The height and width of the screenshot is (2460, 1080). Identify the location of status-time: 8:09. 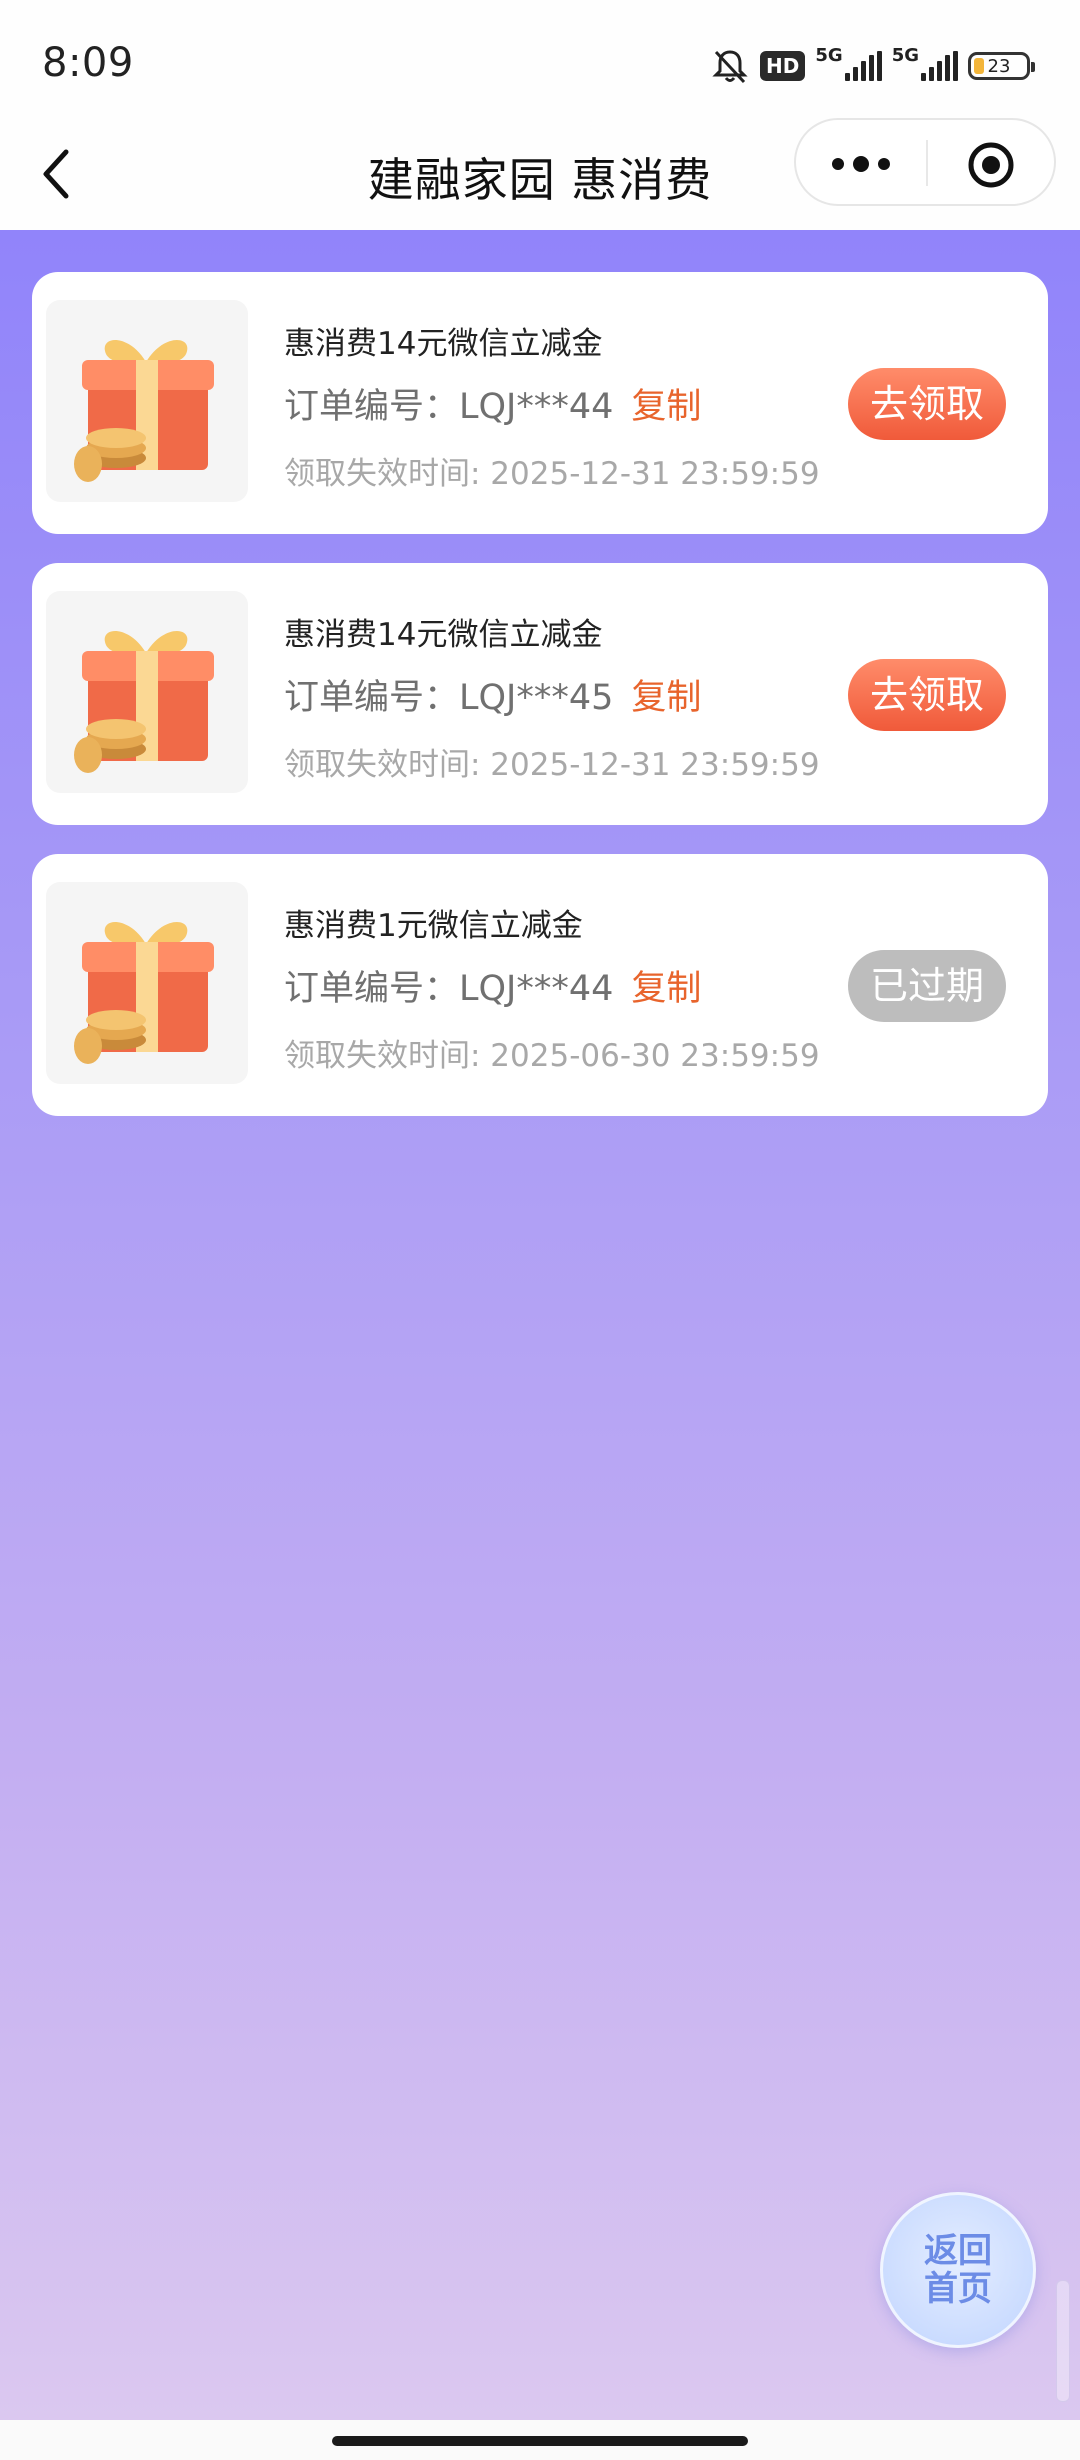
(88, 63).